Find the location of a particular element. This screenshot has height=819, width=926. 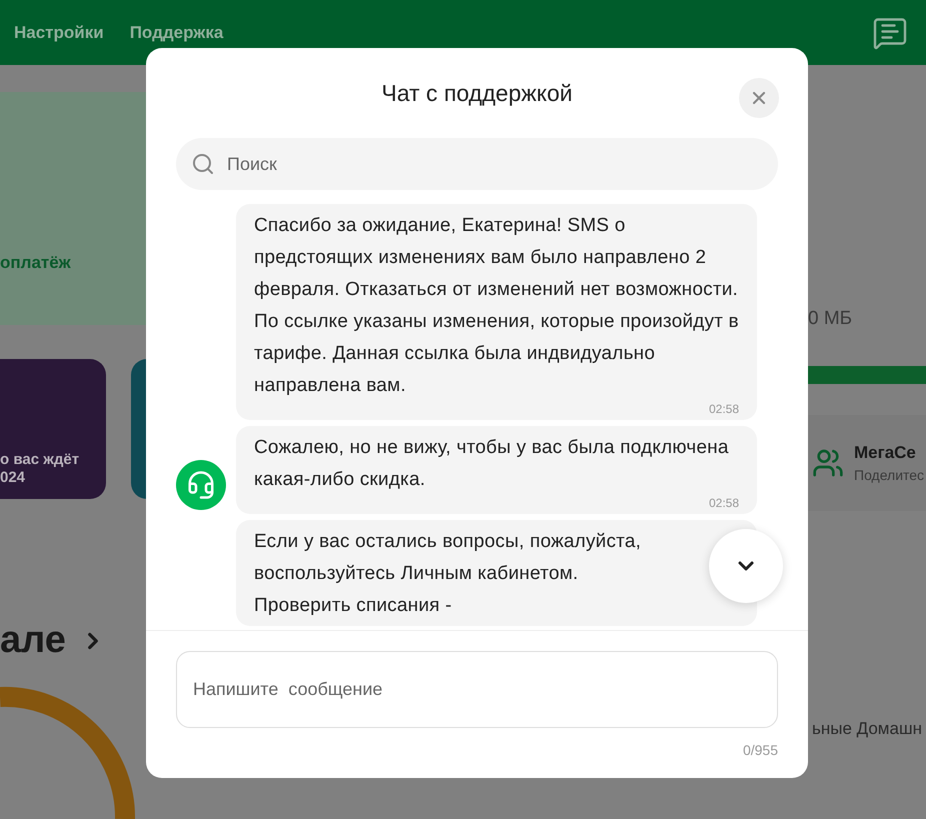

nav-link: Настройки is located at coordinates (59, 33).